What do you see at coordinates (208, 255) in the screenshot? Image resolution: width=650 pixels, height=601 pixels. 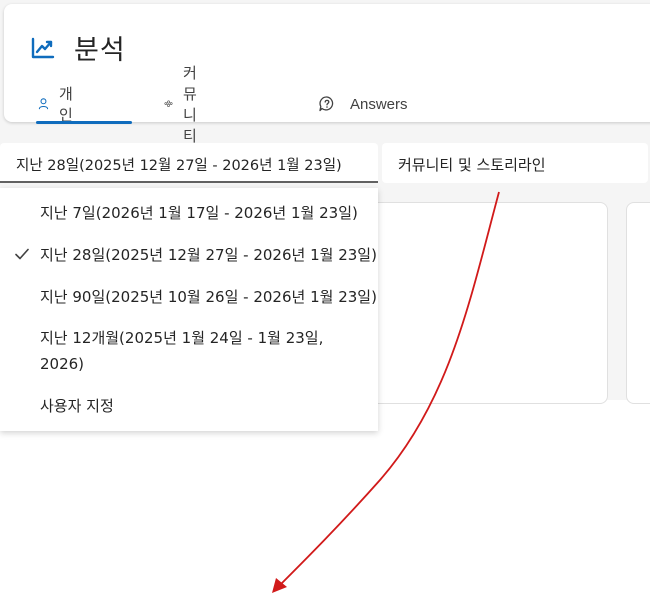 I see `option-label: 지난 28일(2025년 12월 27일 - 2026년 1월 23일)` at bounding box center [208, 255].